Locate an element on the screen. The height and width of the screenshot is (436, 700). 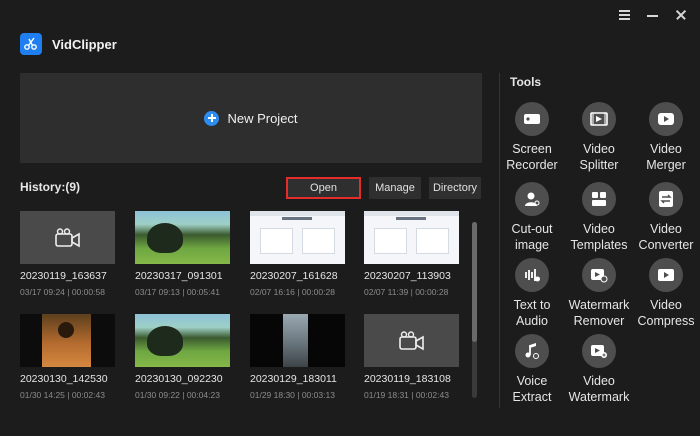
history-item-name: 20230119_163637 is located at coordinates (63, 276).